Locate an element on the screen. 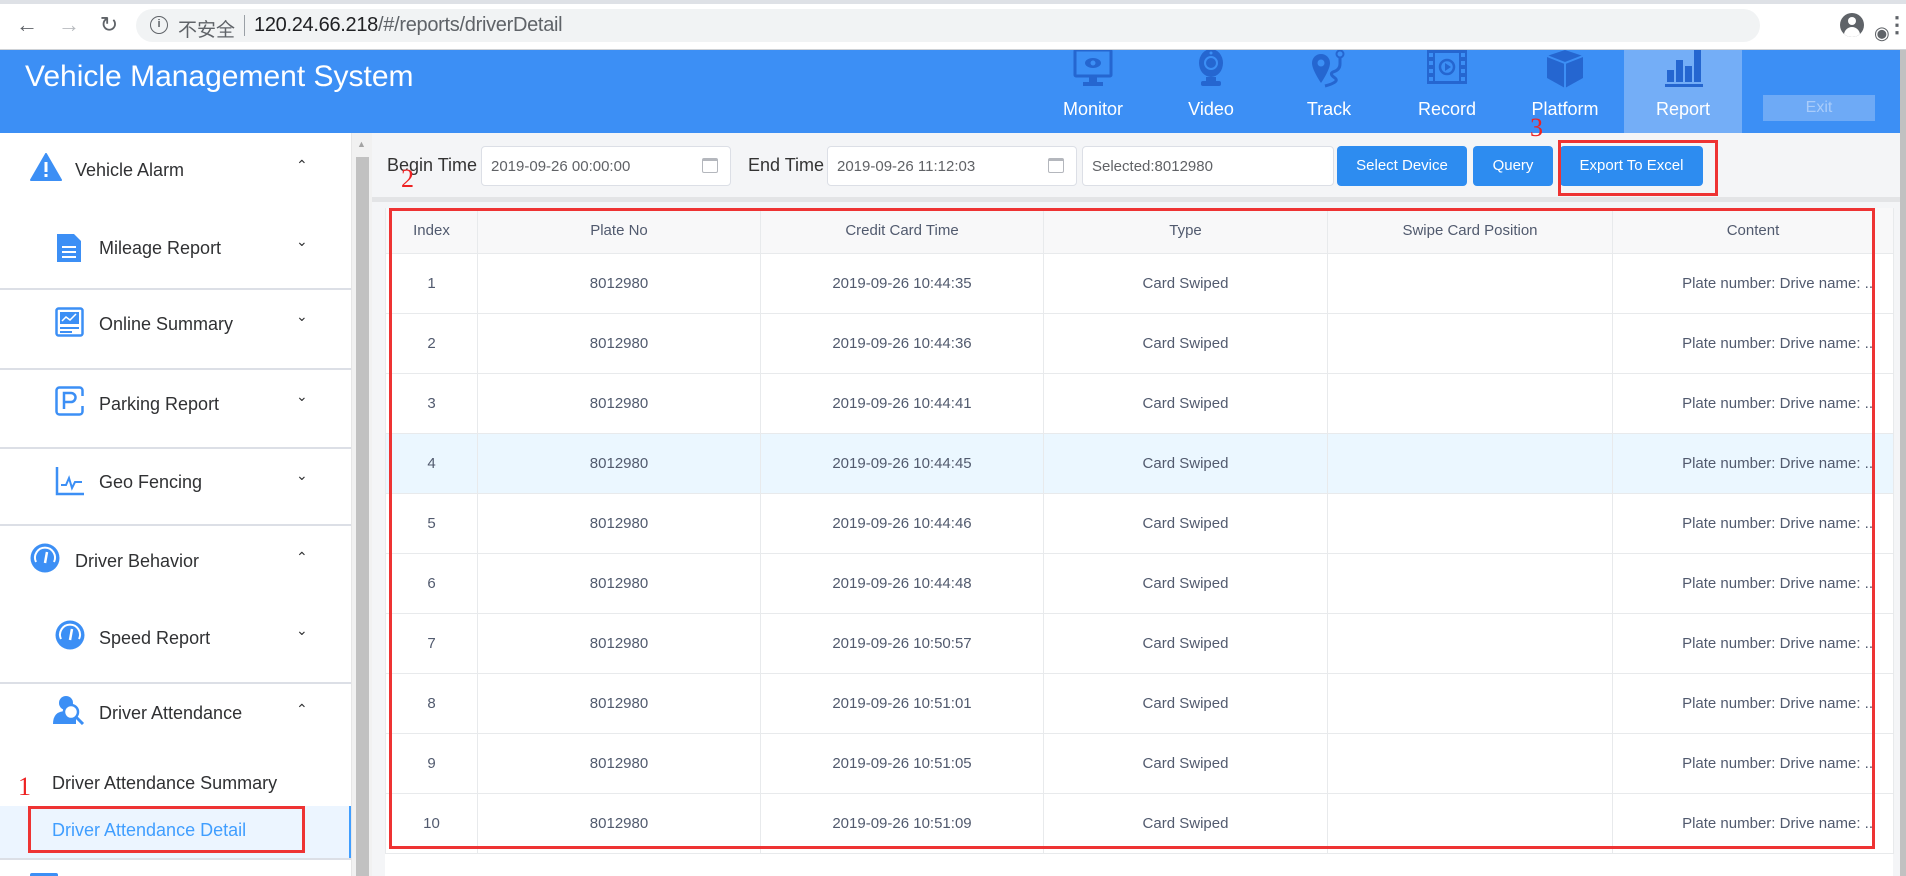 Image resolution: width=1906 pixels, height=876 pixels. url-text: 120.24.66.218/#/reports/driverDetail is located at coordinates (408, 25).